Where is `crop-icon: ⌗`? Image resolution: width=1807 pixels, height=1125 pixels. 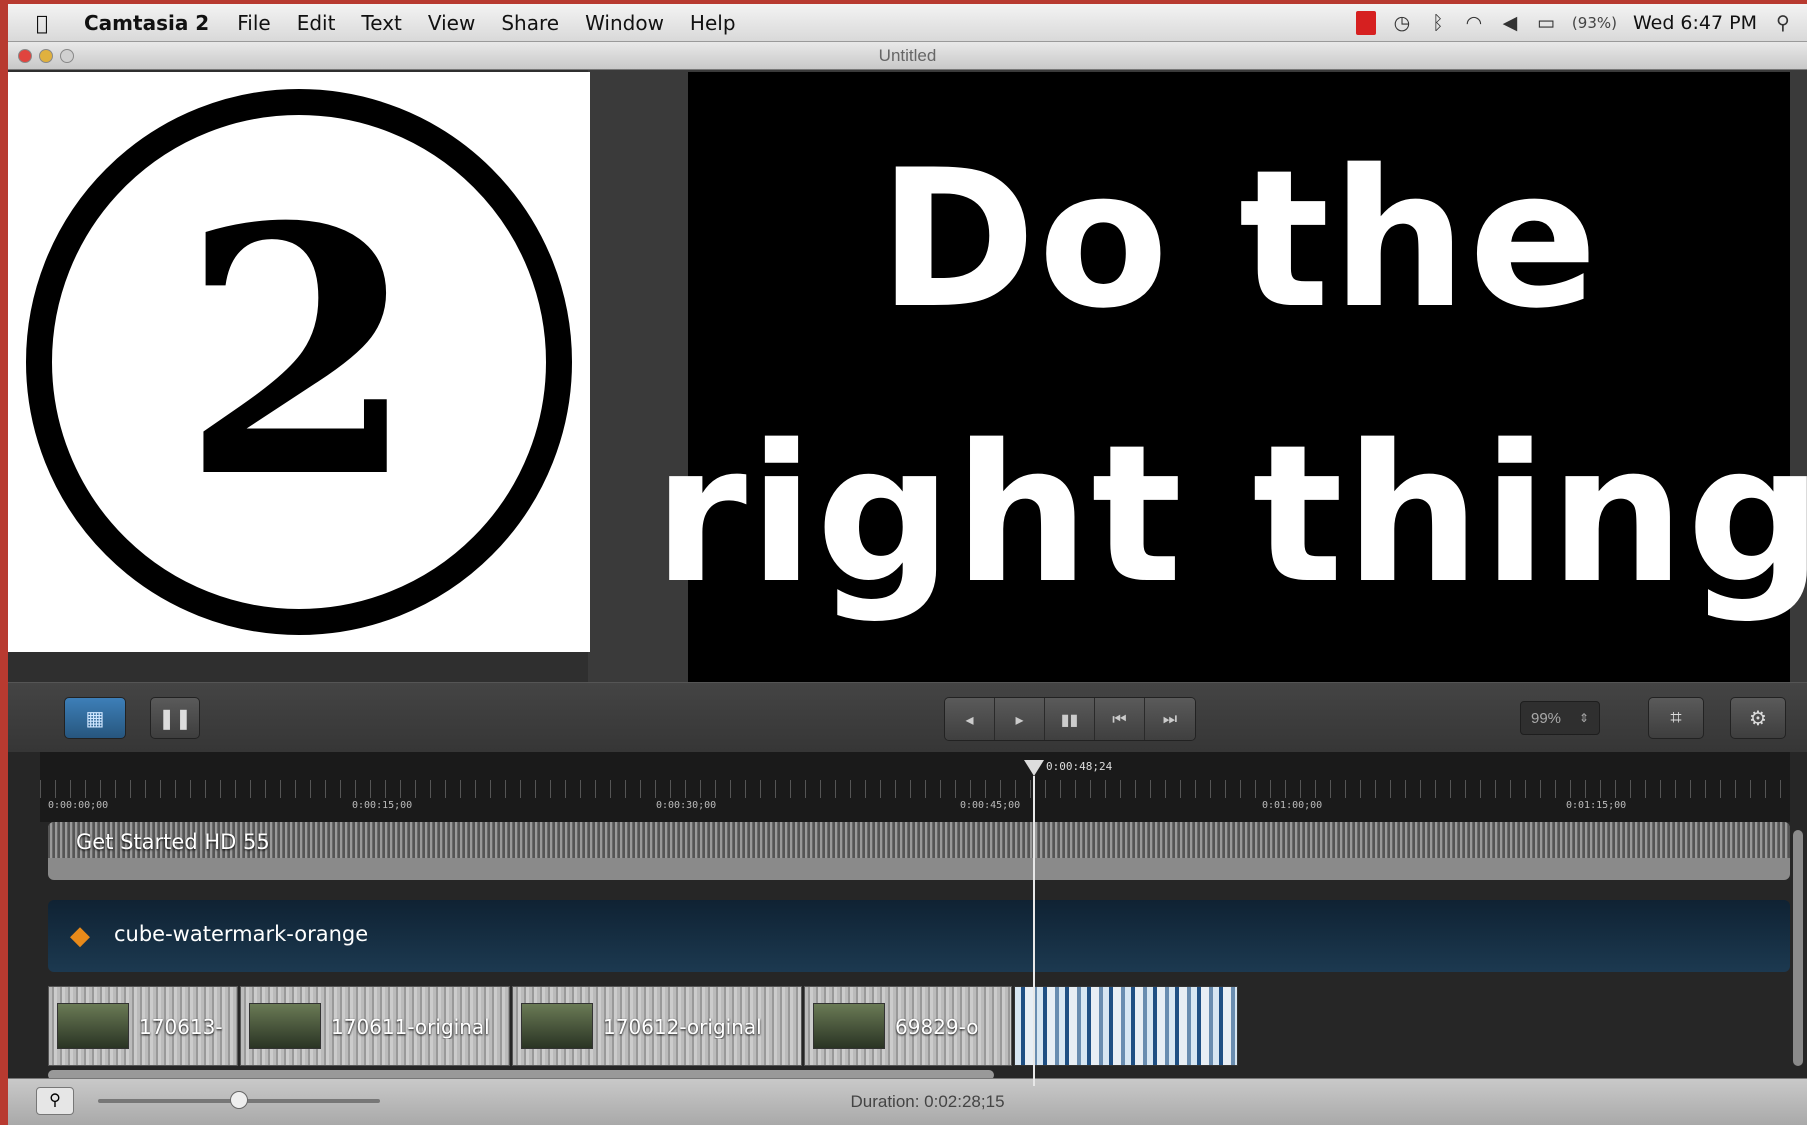
crop-icon: ⌗ is located at coordinates (1676, 717).